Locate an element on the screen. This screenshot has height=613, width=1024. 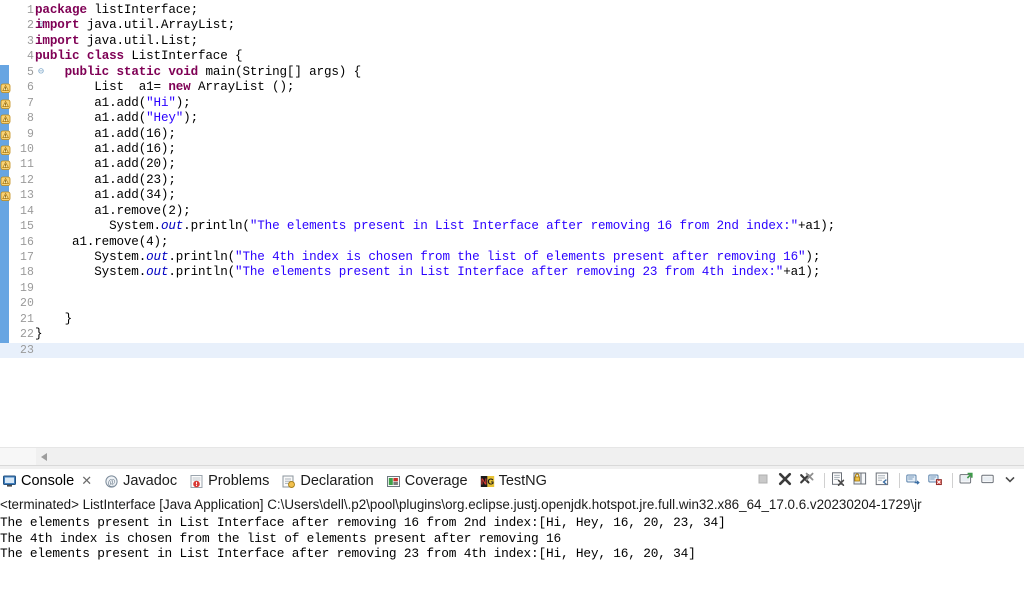
code-line: 3 import java.util.List; is located at coordinates (512, 41).